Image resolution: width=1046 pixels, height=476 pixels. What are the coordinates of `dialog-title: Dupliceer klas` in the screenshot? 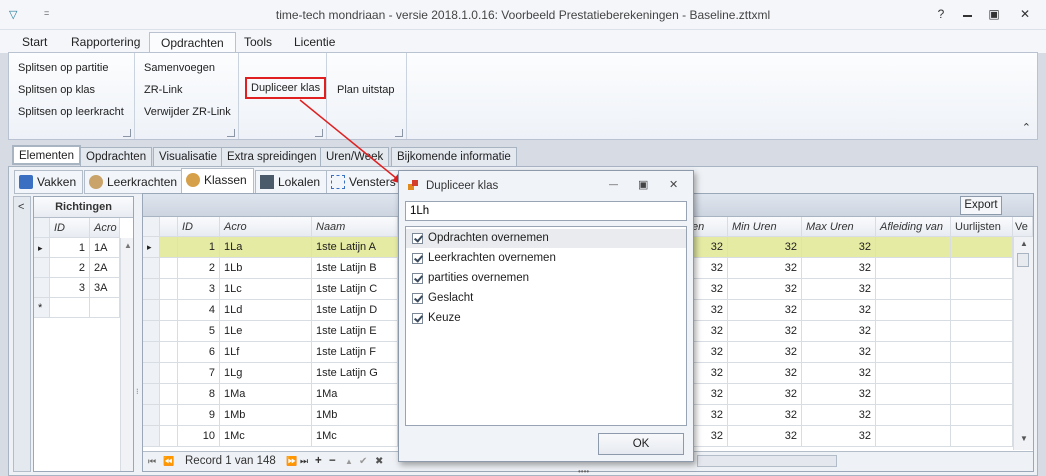 It's located at (462, 186).